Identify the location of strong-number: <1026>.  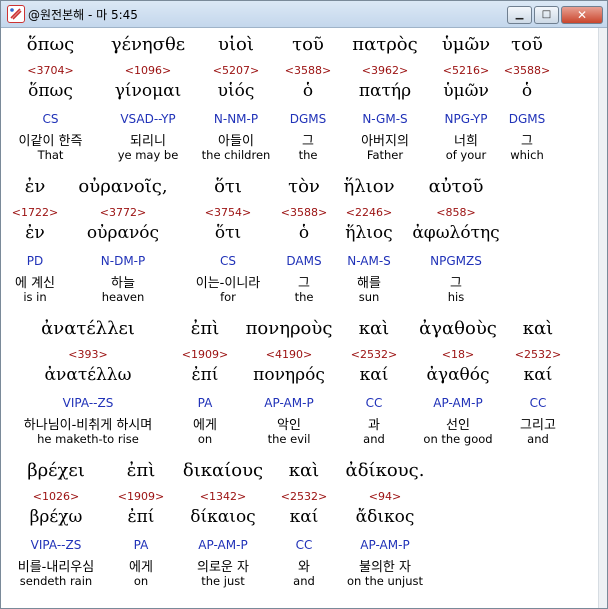
(56, 496).